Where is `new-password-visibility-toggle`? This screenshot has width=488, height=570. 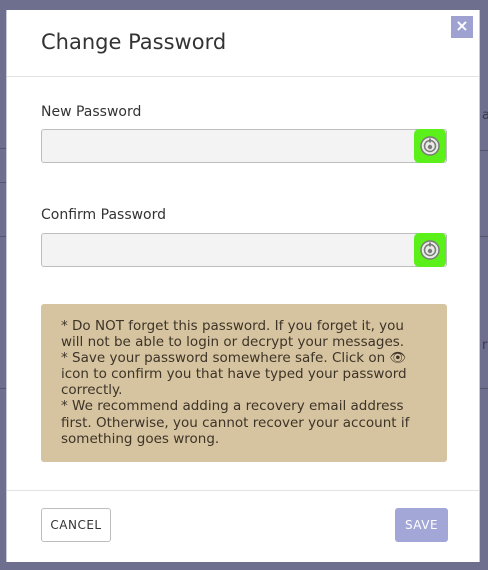 new-password-visibility-toggle is located at coordinates (430, 146).